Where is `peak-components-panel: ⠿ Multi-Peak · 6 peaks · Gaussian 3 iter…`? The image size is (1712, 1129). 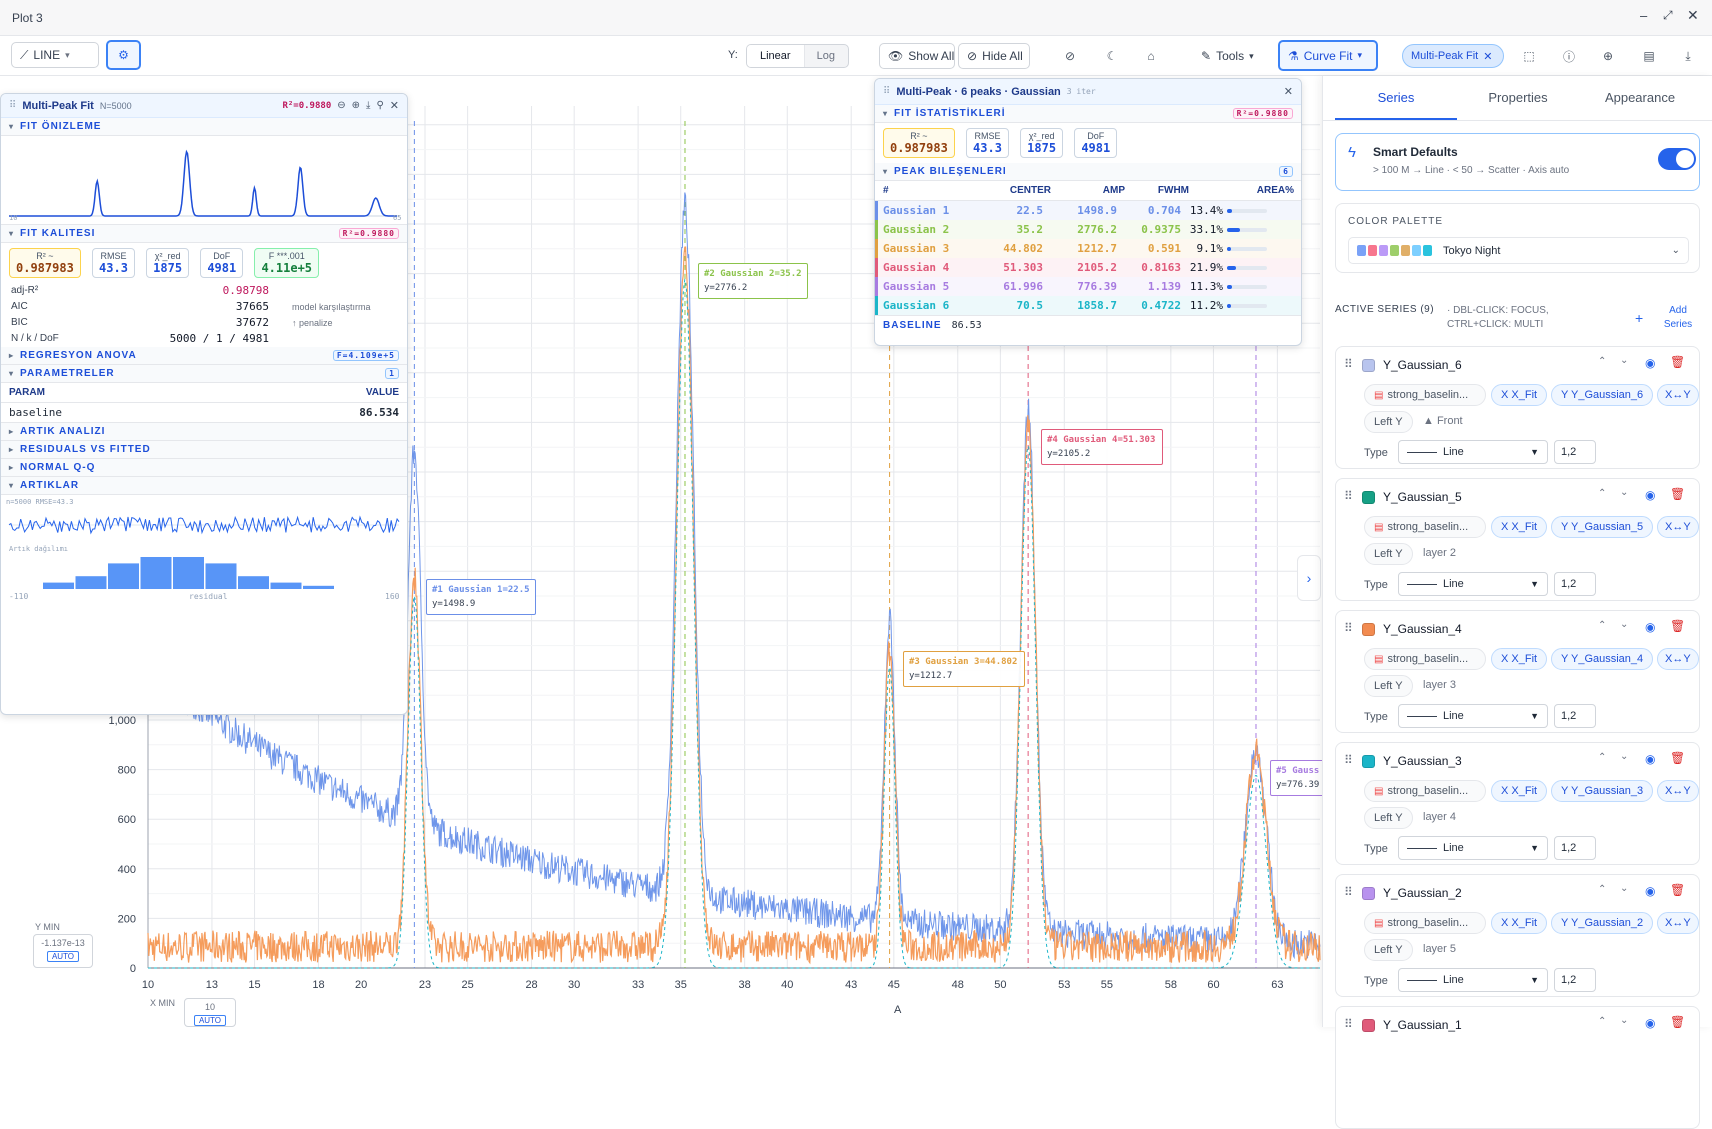 peak-components-panel: ⠿ Multi-Peak · 6 peaks · Gaussian 3 iter… is located at coordinates (1088, 212).